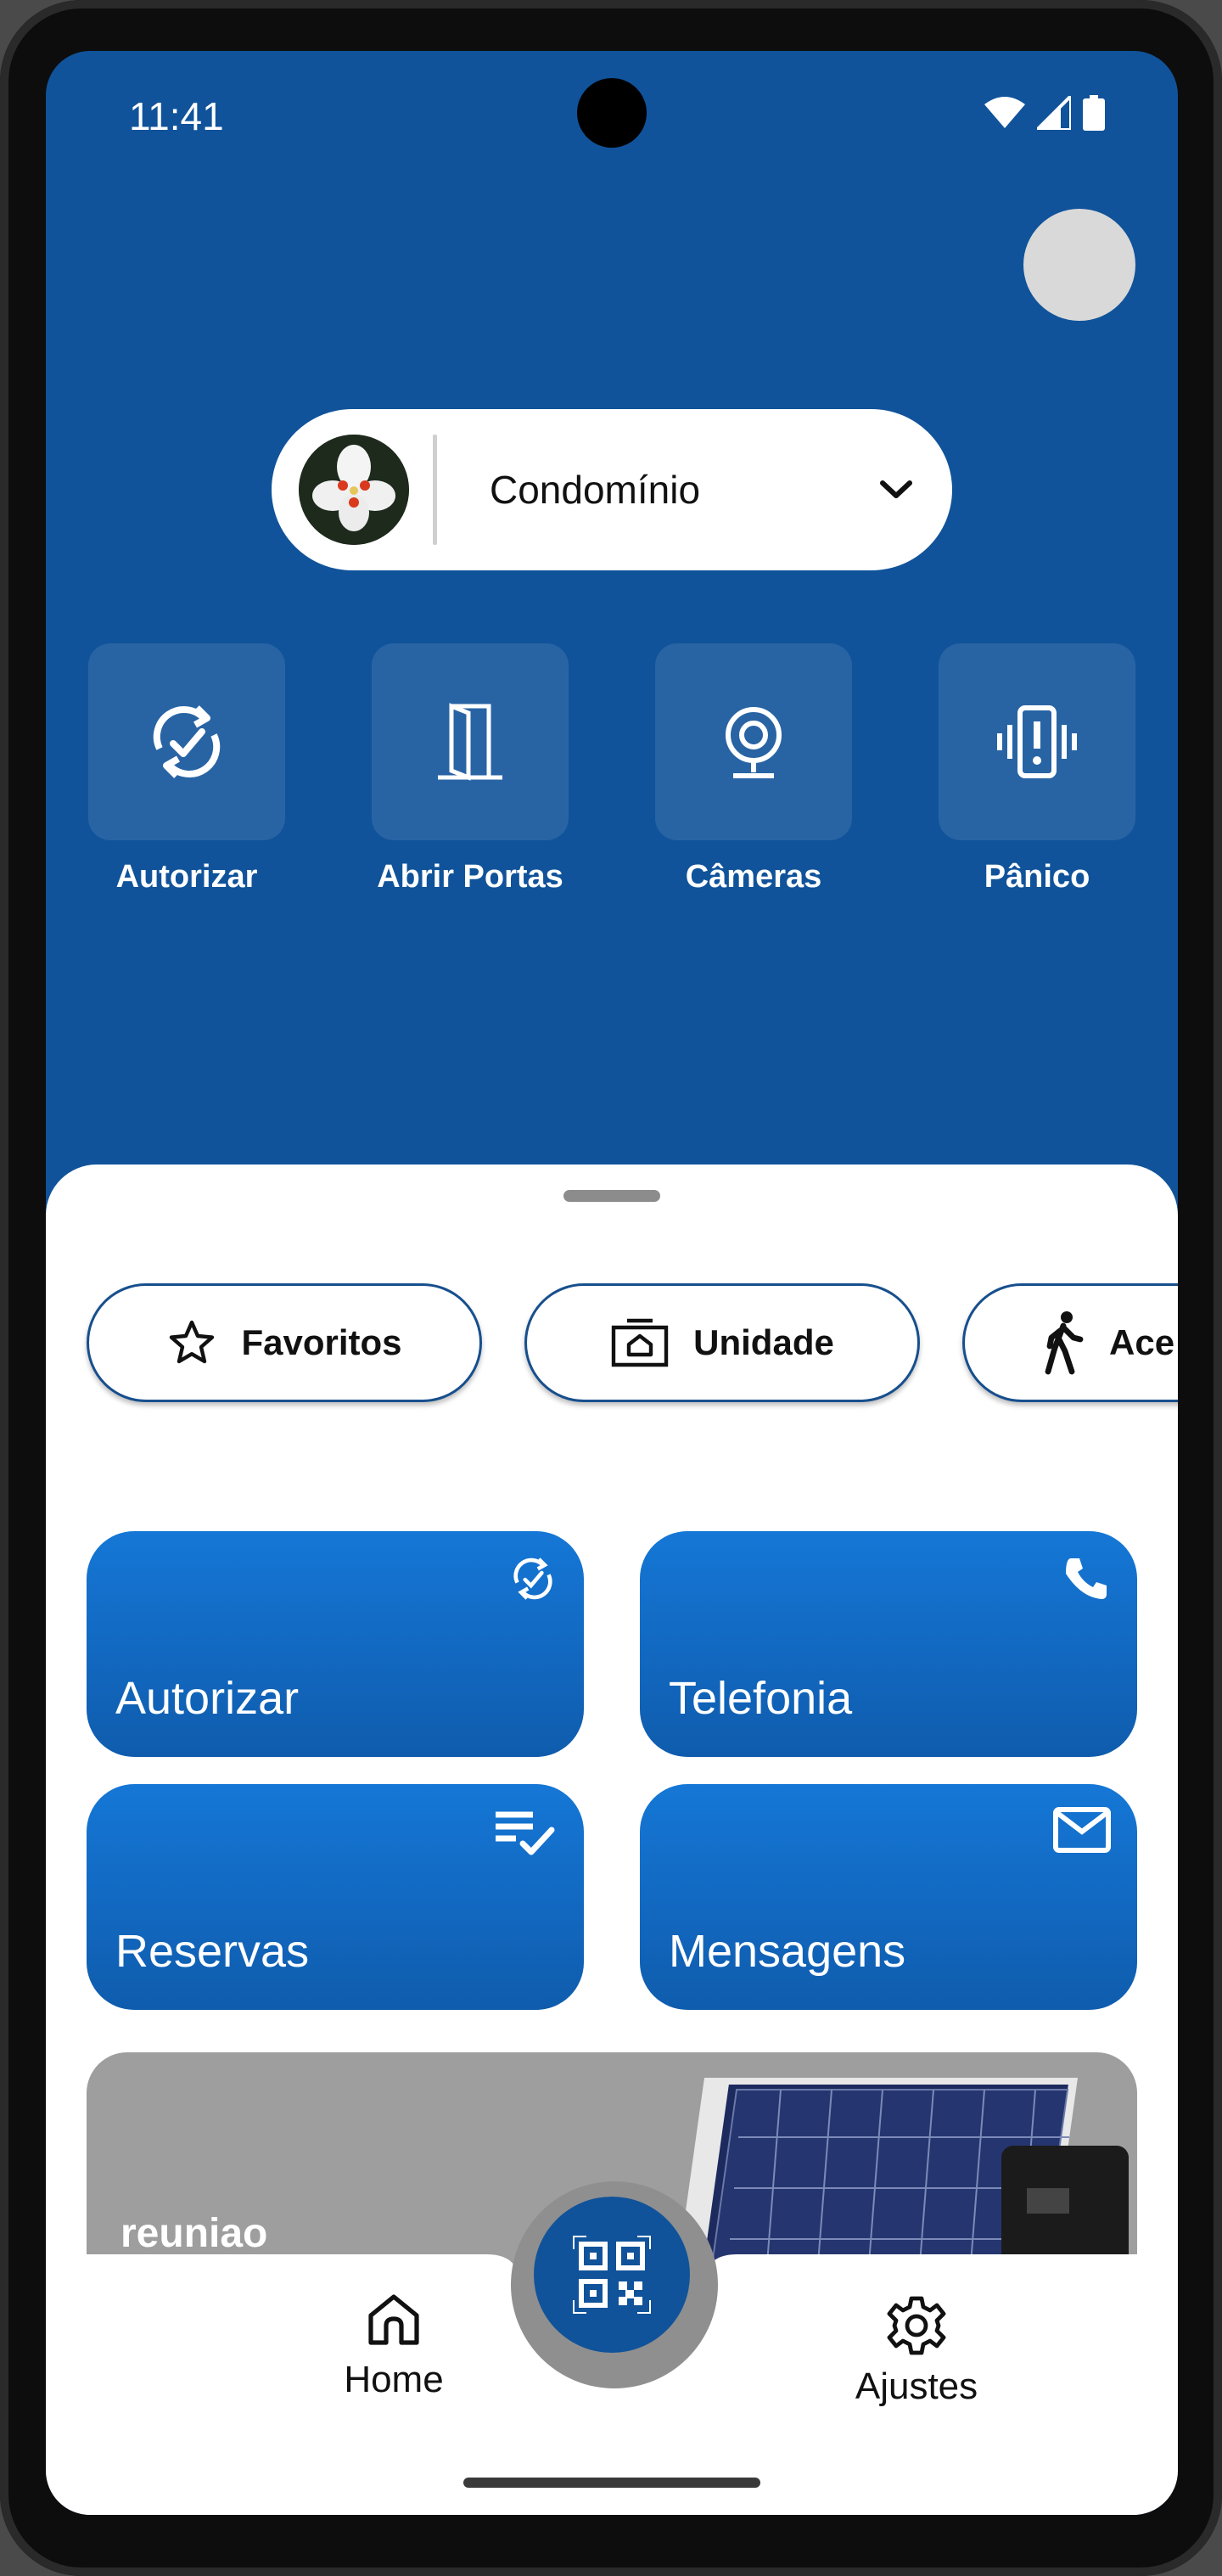  I want to click on walking-person-icon, so click(1064, 1343).